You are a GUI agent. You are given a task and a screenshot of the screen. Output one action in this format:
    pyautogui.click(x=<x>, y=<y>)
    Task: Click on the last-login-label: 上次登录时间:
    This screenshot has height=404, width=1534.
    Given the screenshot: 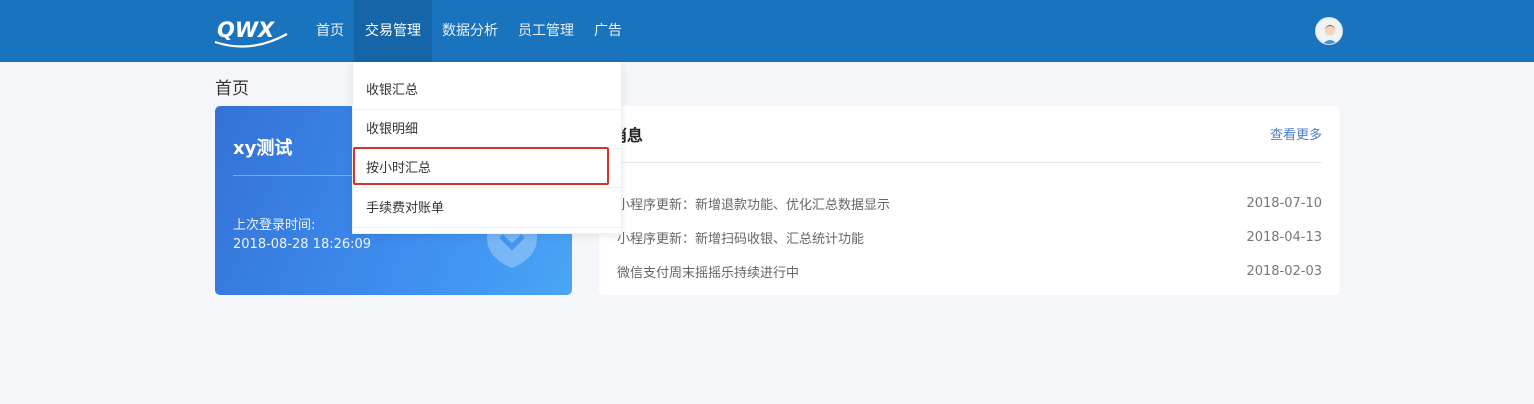 What is the action you would take?
    pyautogui.click(x=274, y=225)
    